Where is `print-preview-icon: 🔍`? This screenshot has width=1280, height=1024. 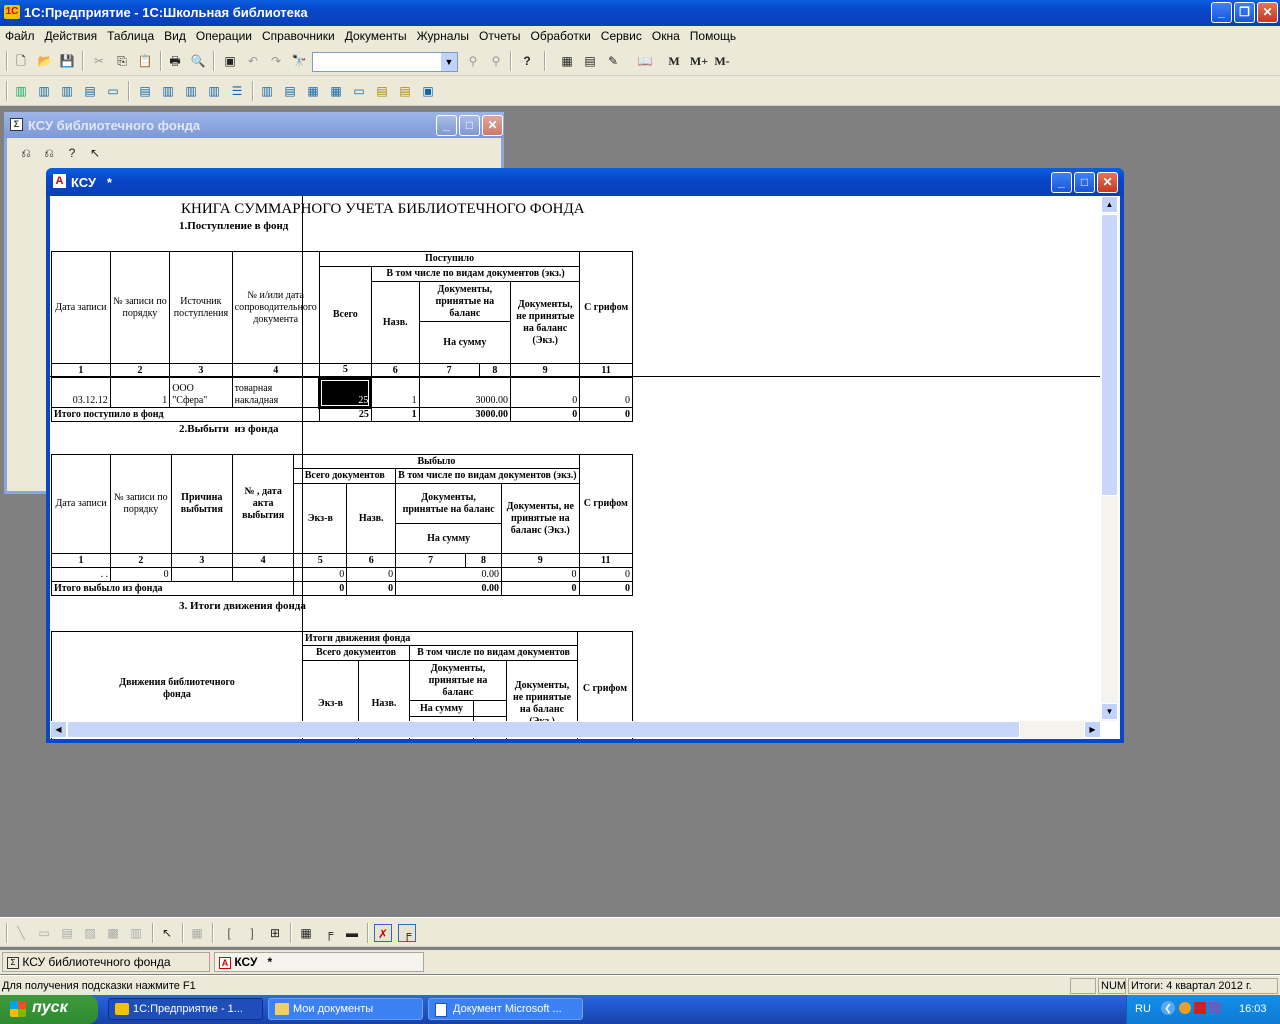
print-preview-icon: 🔍 is located at coordinates (198, 61).